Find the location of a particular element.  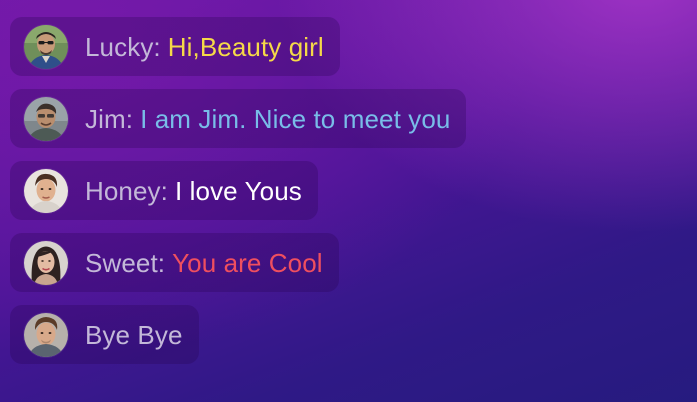

sender-name: Lucky is located at coordinates (119, 47).